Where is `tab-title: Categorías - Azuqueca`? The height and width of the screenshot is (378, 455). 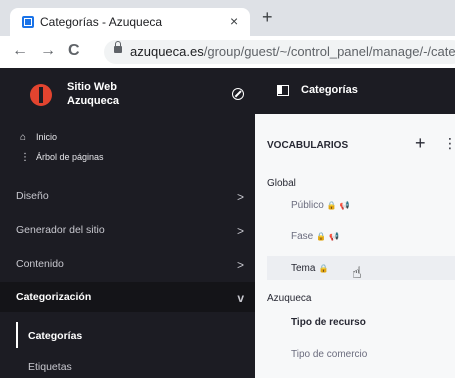 tab-title: Categorías - Azuqueca is located at coordinates (101, 22).